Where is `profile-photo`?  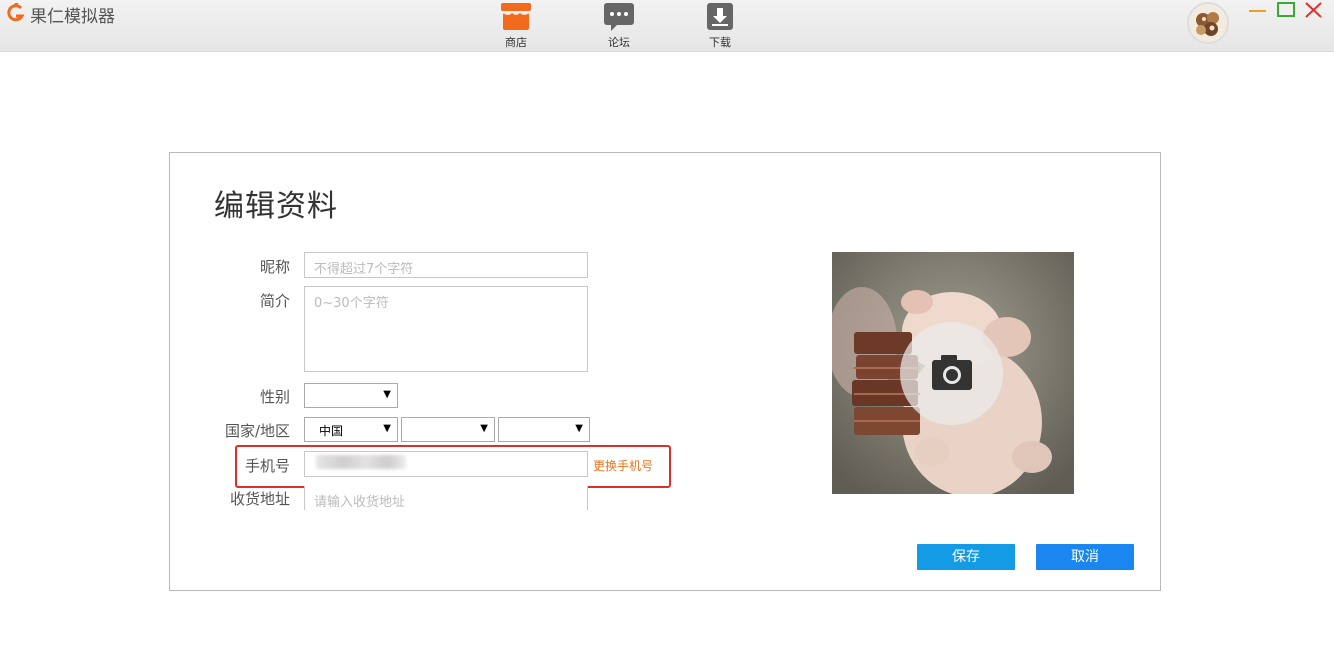 profile-photo is located at coordinates (953, 373).